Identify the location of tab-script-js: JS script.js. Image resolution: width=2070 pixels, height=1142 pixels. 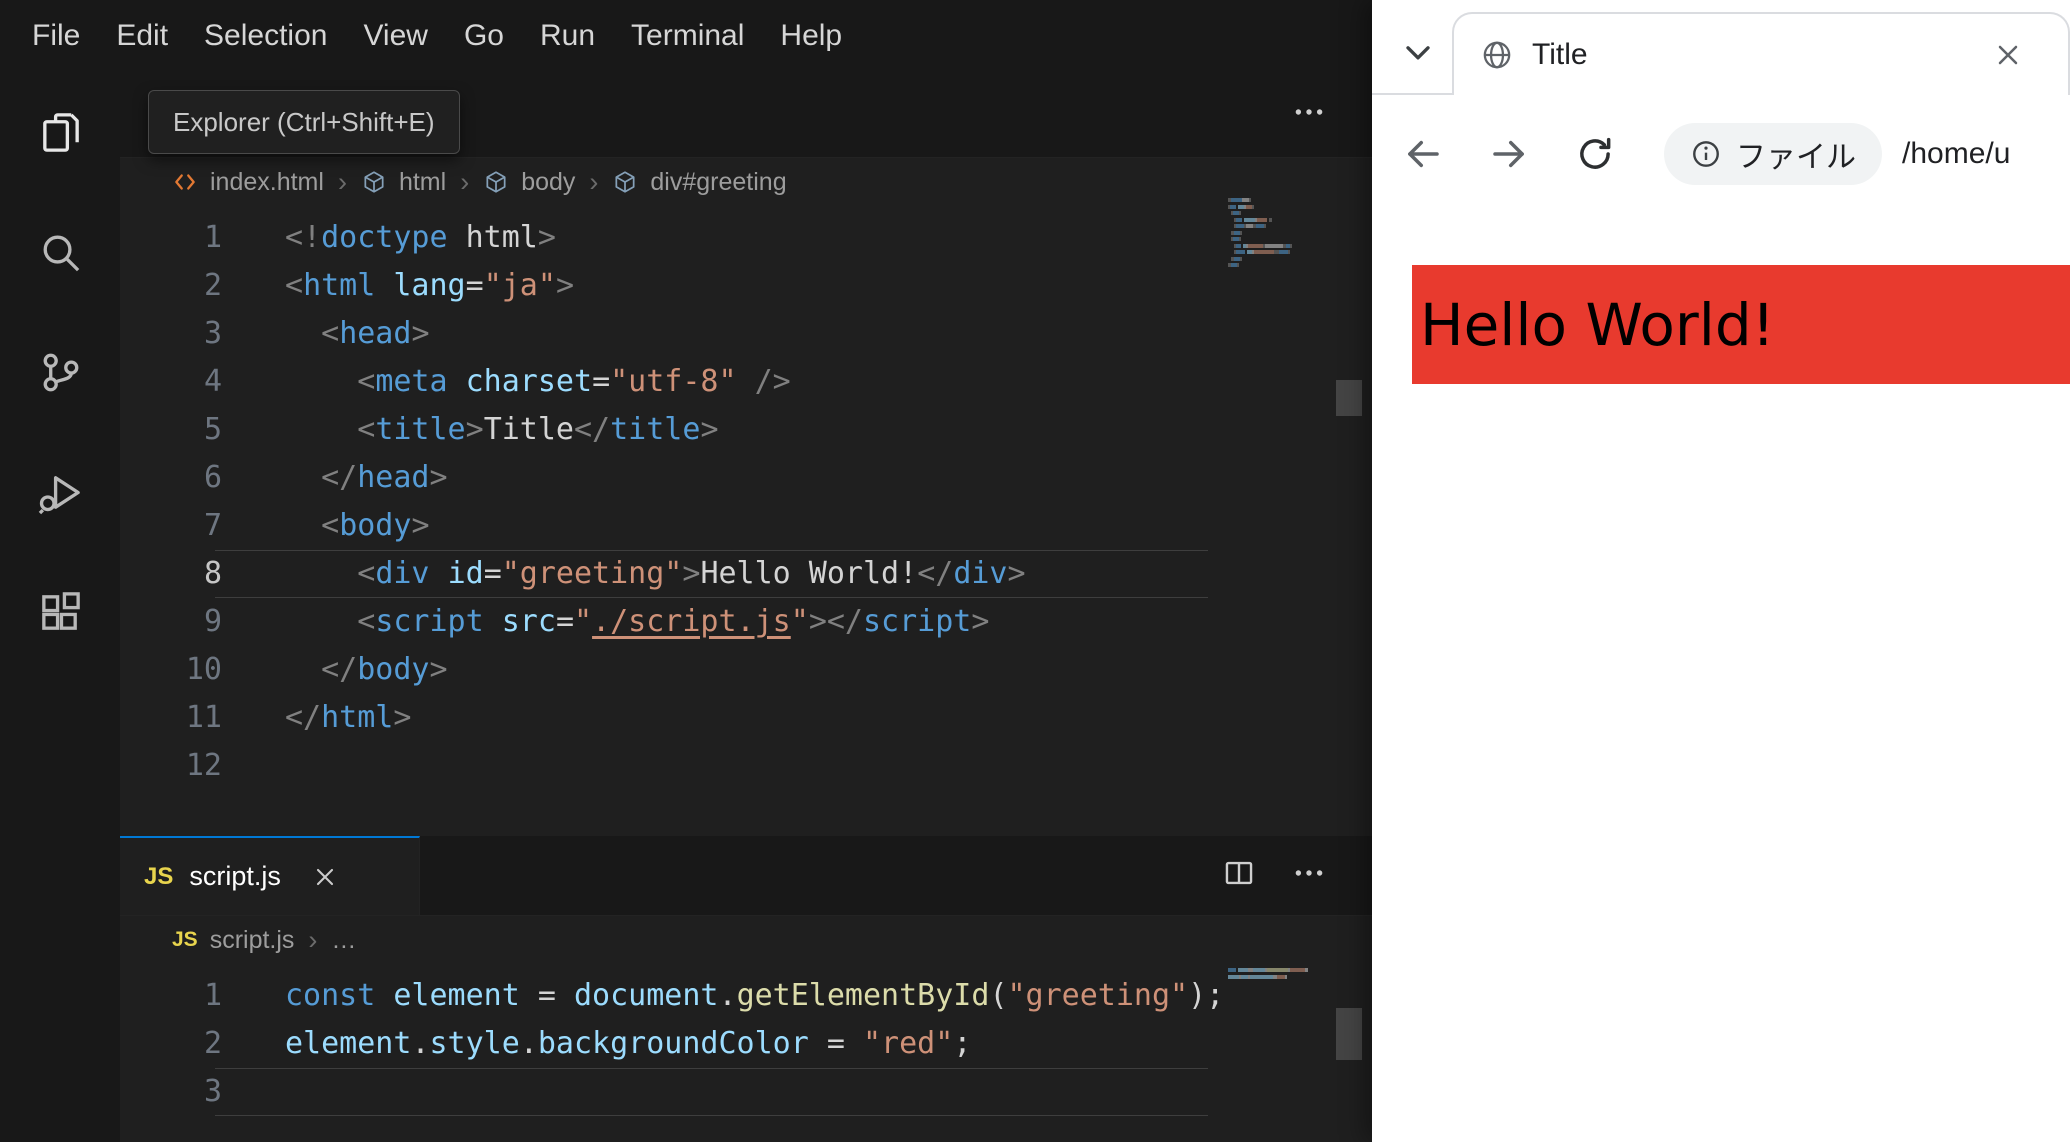
(270, 875).